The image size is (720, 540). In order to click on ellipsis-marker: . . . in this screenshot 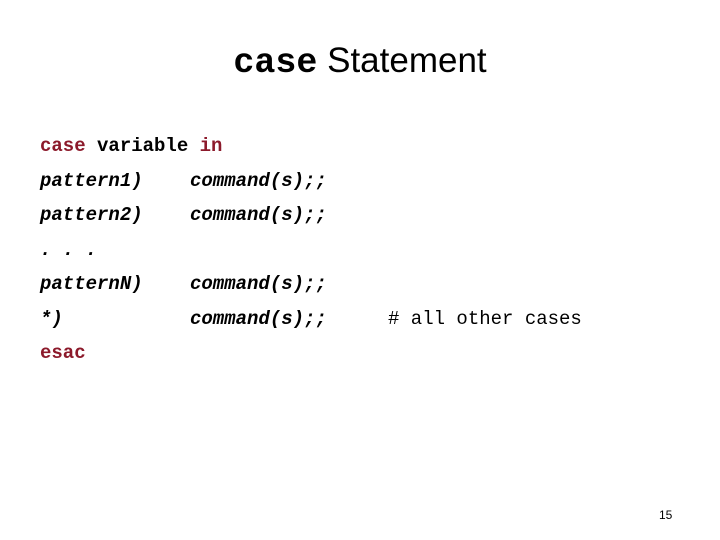, I will do `click(69, 249)`.